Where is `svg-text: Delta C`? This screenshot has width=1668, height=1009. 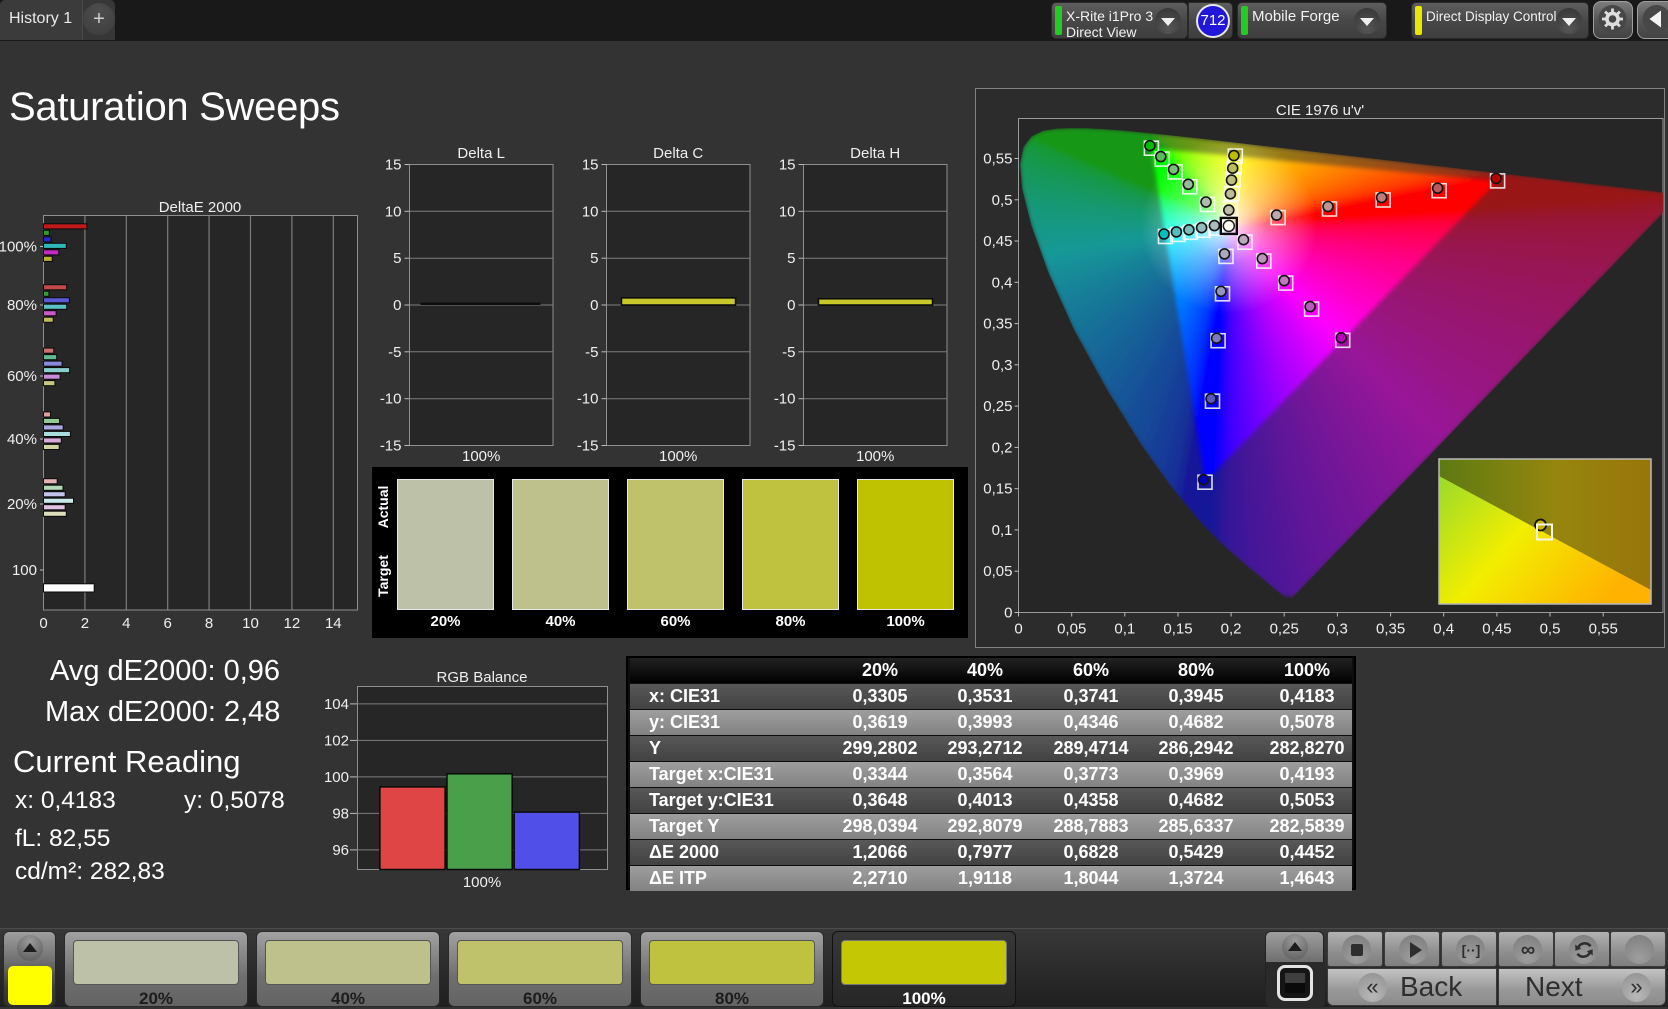 svg-text: Delta C is located at coordinates (678, 153).